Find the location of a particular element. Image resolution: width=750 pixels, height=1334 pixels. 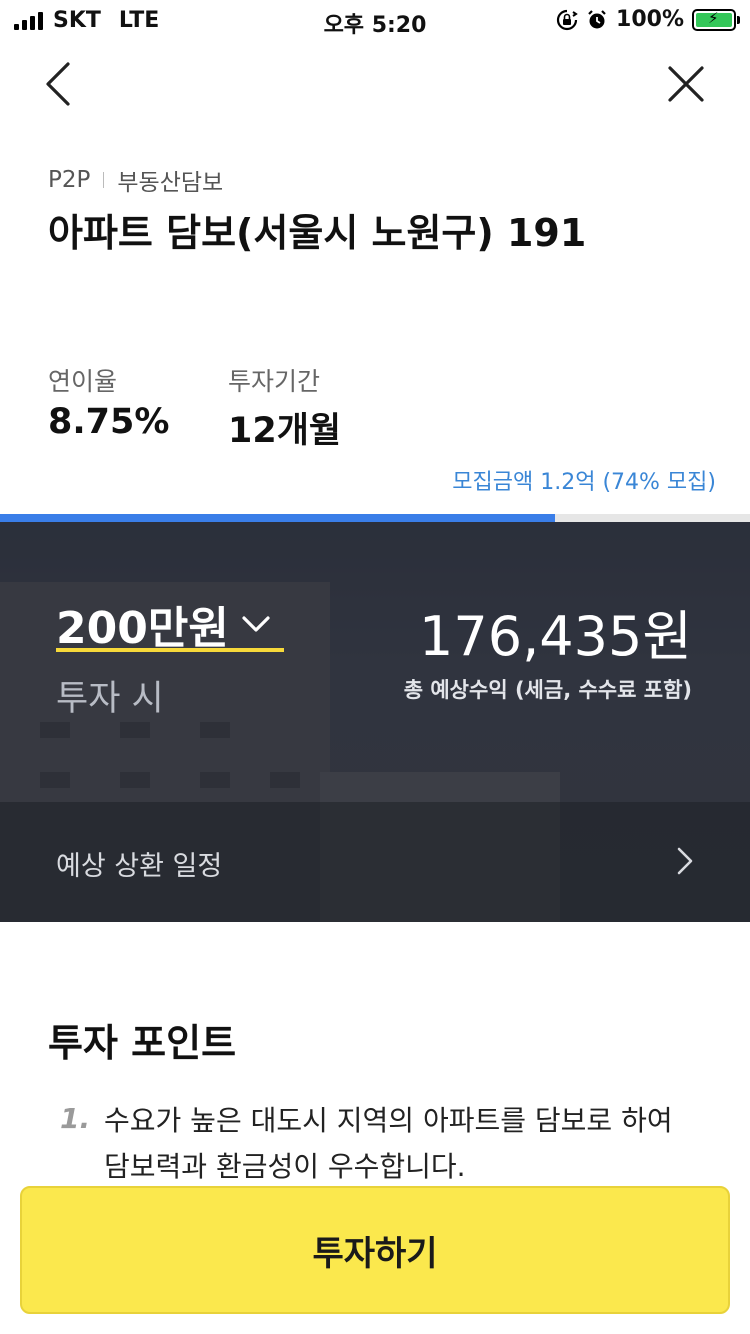

invest-button: 투자하기 is located at coordinates (375, 1250).